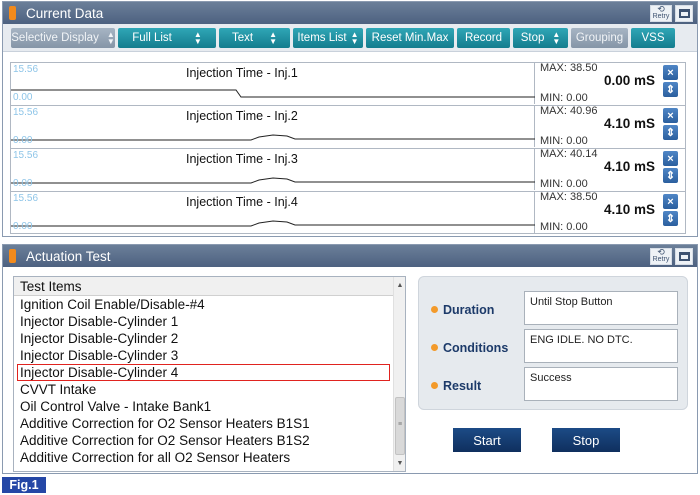  I want to click on test-item: CVVT Intake, so click(204, 389).